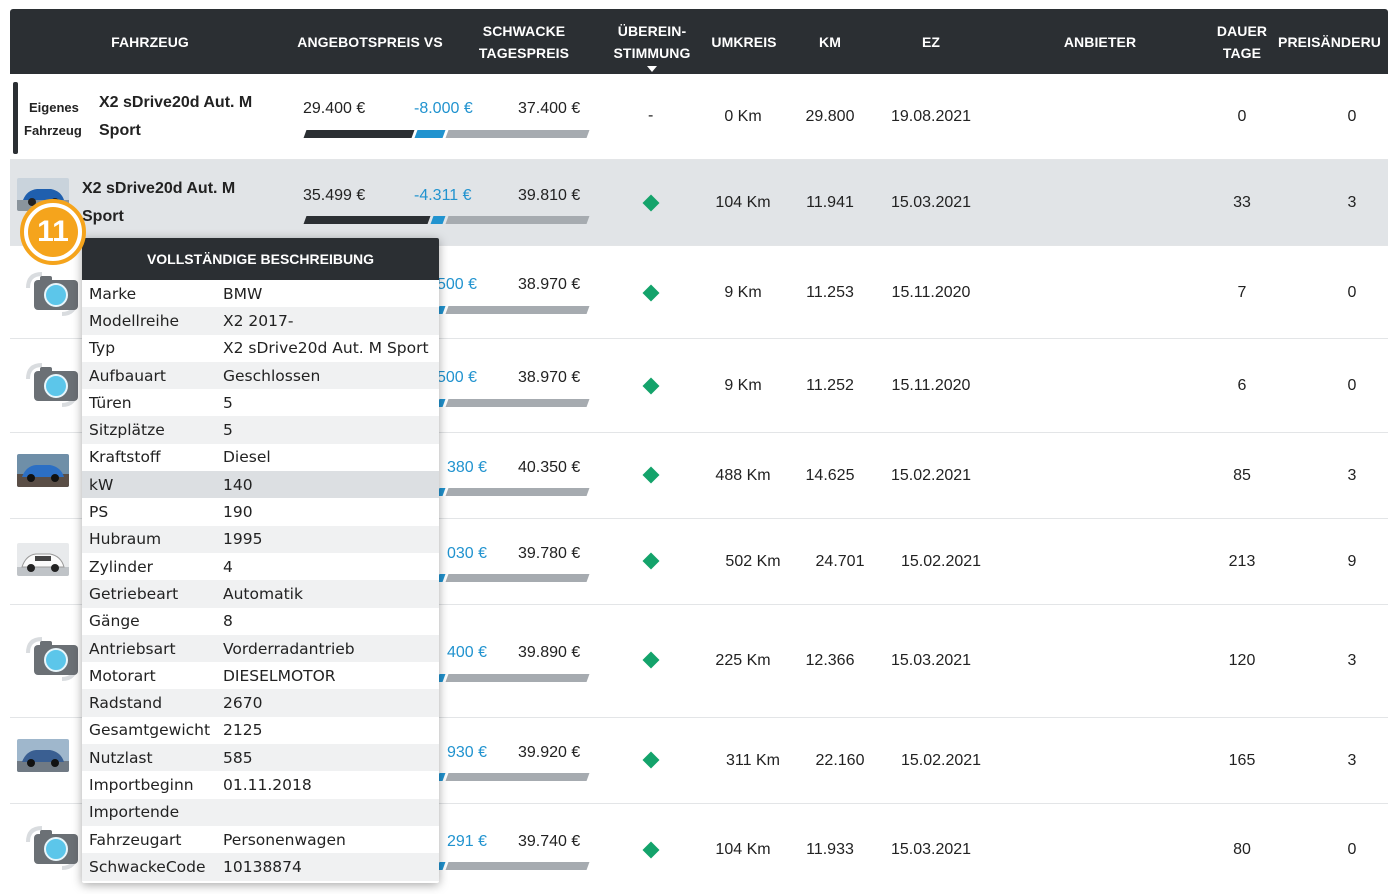  I want to click on description-key: Gesamtgewicht, so click(150, 730).